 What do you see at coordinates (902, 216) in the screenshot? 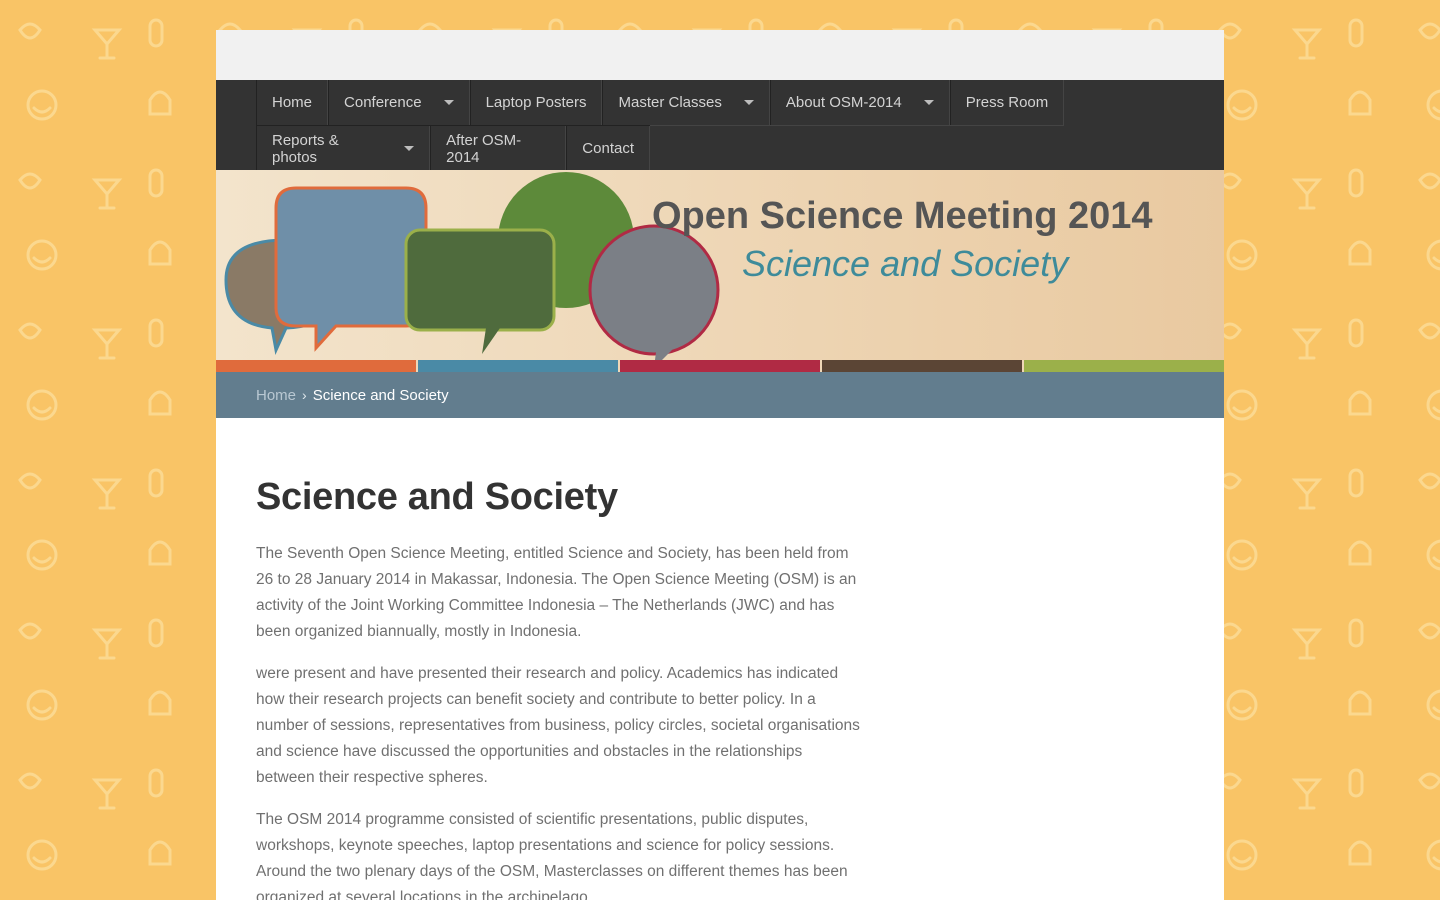
I see `banner-title: Open Science Meeting 2014` at bounding box center [902, 216].